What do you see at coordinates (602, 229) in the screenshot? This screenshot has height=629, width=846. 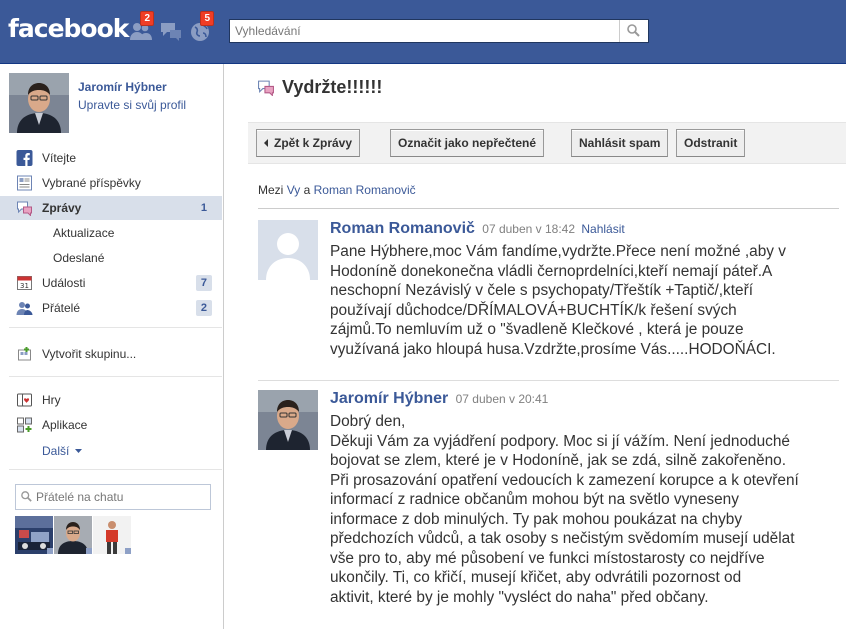 I see `report-link: Nahlásit` at bounding box center [602, 229].